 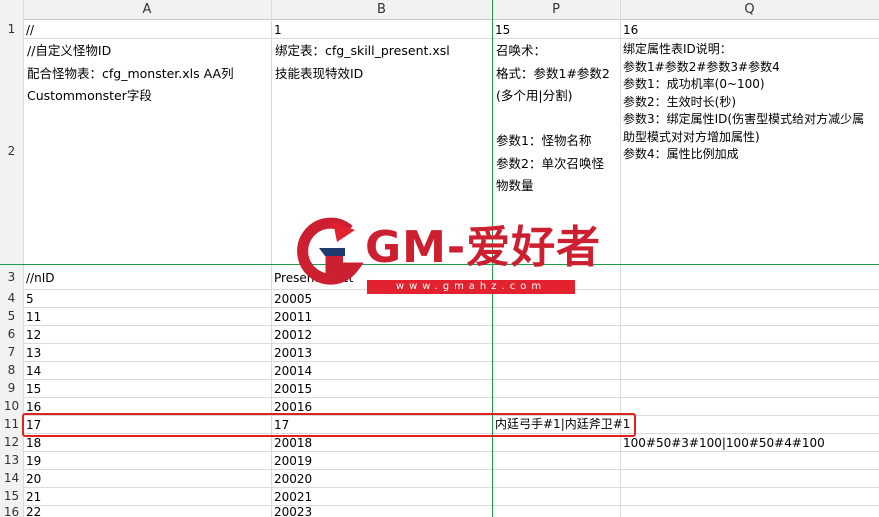 I want to click on select-all-corner, so click(x=11, y=10).